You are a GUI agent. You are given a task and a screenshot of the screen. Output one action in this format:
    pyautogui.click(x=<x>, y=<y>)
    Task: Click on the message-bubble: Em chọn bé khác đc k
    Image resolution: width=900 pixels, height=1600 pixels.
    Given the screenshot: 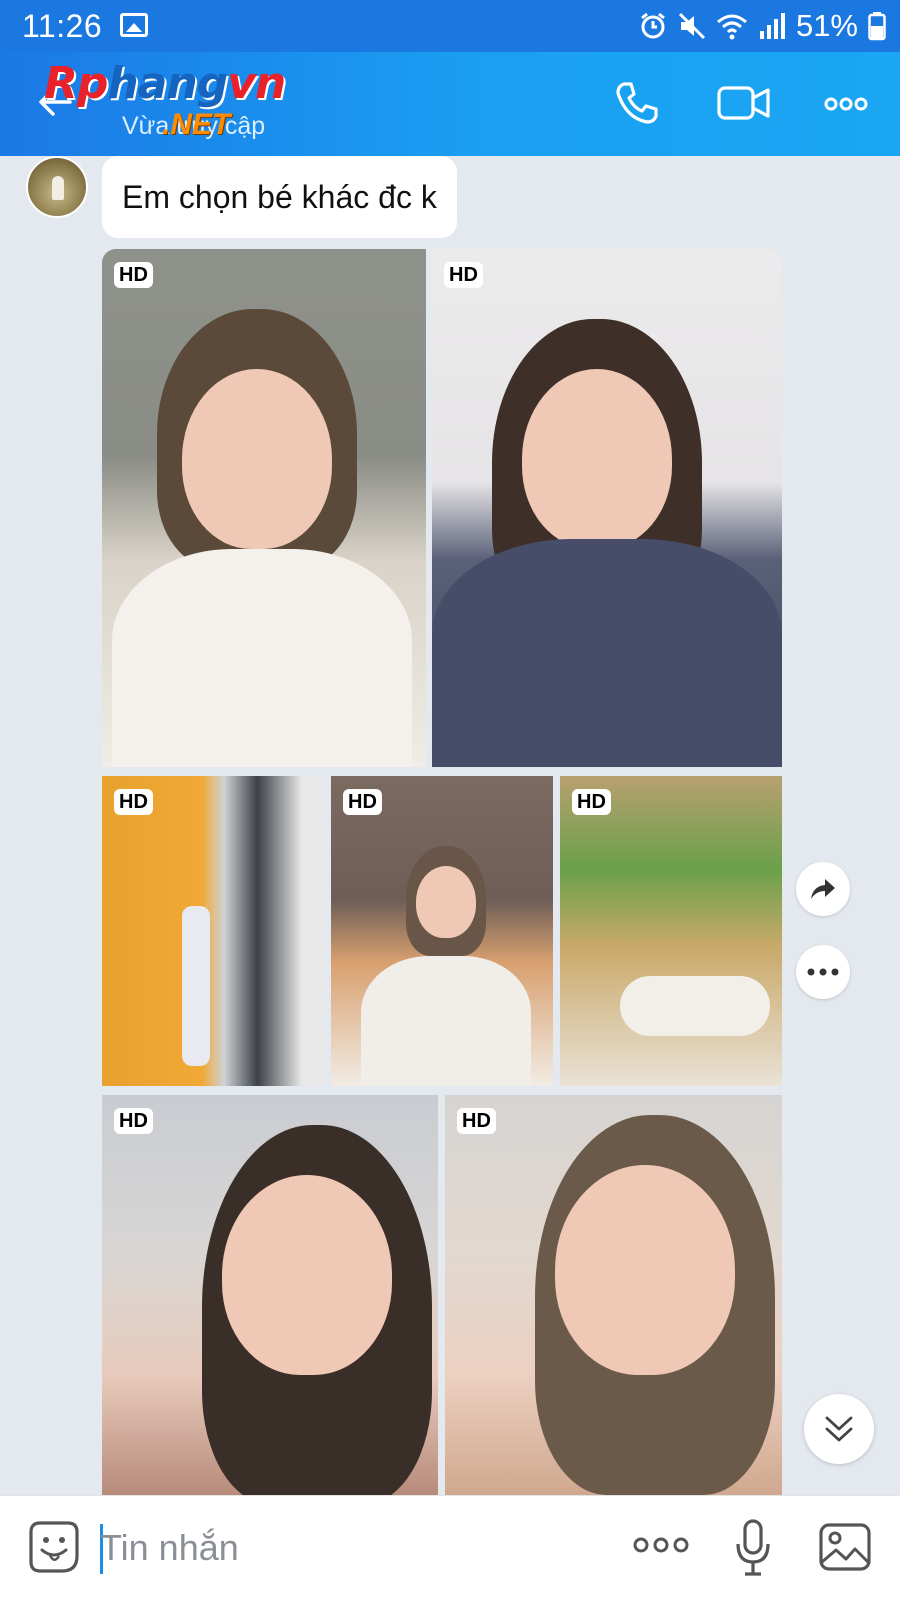 What is the action you would take?
    pyautogui.click(x=279, y=197)
    